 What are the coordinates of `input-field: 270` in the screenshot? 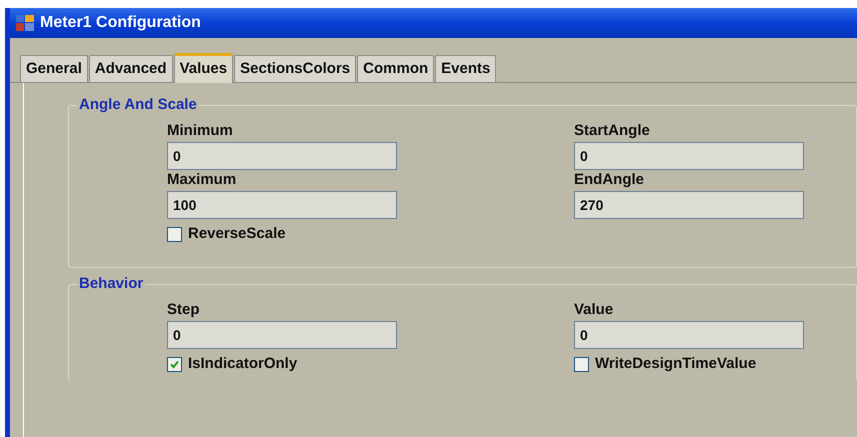 It's located at (689, 205).